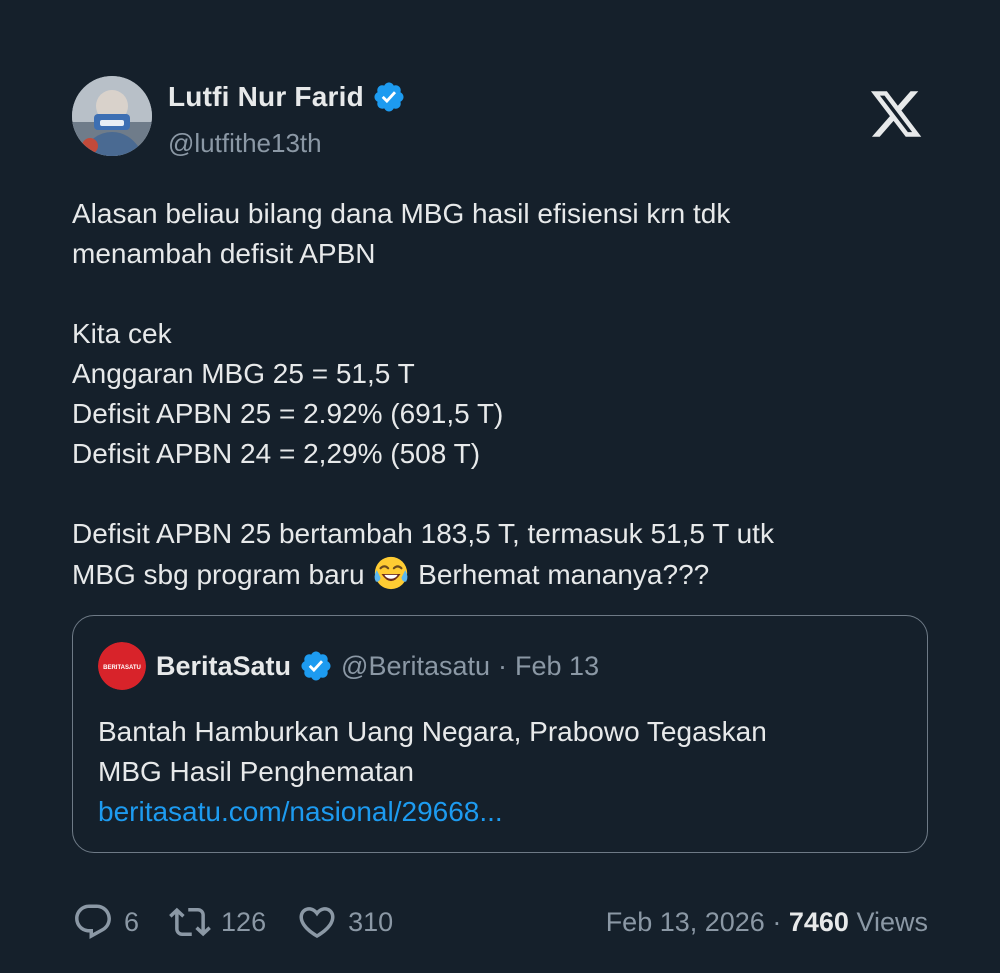 Image resolution: width=1000 pixels, height=973 pixels. What do you see at coordinates (132, 921) in the screenshot?
I see `reply-count: 6` at bounding box center [132, 921].